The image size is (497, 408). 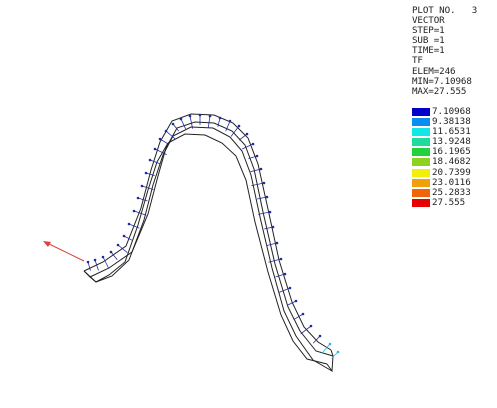 I want to click on legend-entry: 27.555, so click(x=454, y=202).